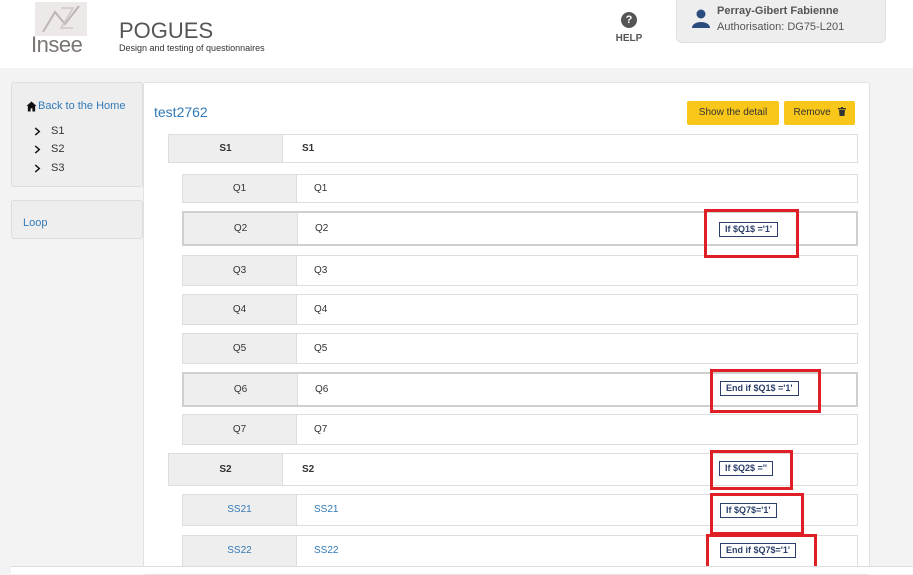 The height and width of the screenshot is (575, 913). What do you see at coordinates (49, 149) in the screenshot?
I see `sidebar-item-s2: S2` at bounding box center [49, 149].